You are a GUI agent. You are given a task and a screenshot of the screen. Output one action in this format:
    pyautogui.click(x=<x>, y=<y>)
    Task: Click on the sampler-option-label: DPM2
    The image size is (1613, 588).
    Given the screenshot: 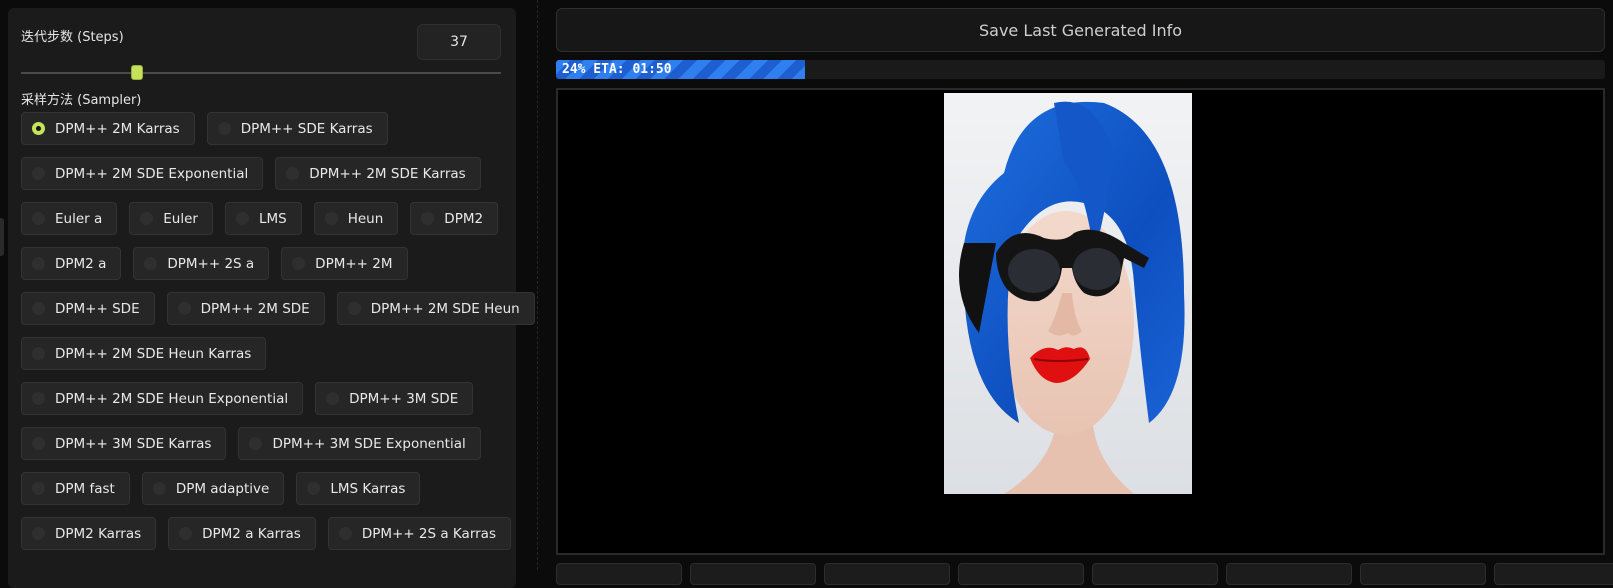 What is the action you would take?
    pyautogui.click(x=464, y=218)
    